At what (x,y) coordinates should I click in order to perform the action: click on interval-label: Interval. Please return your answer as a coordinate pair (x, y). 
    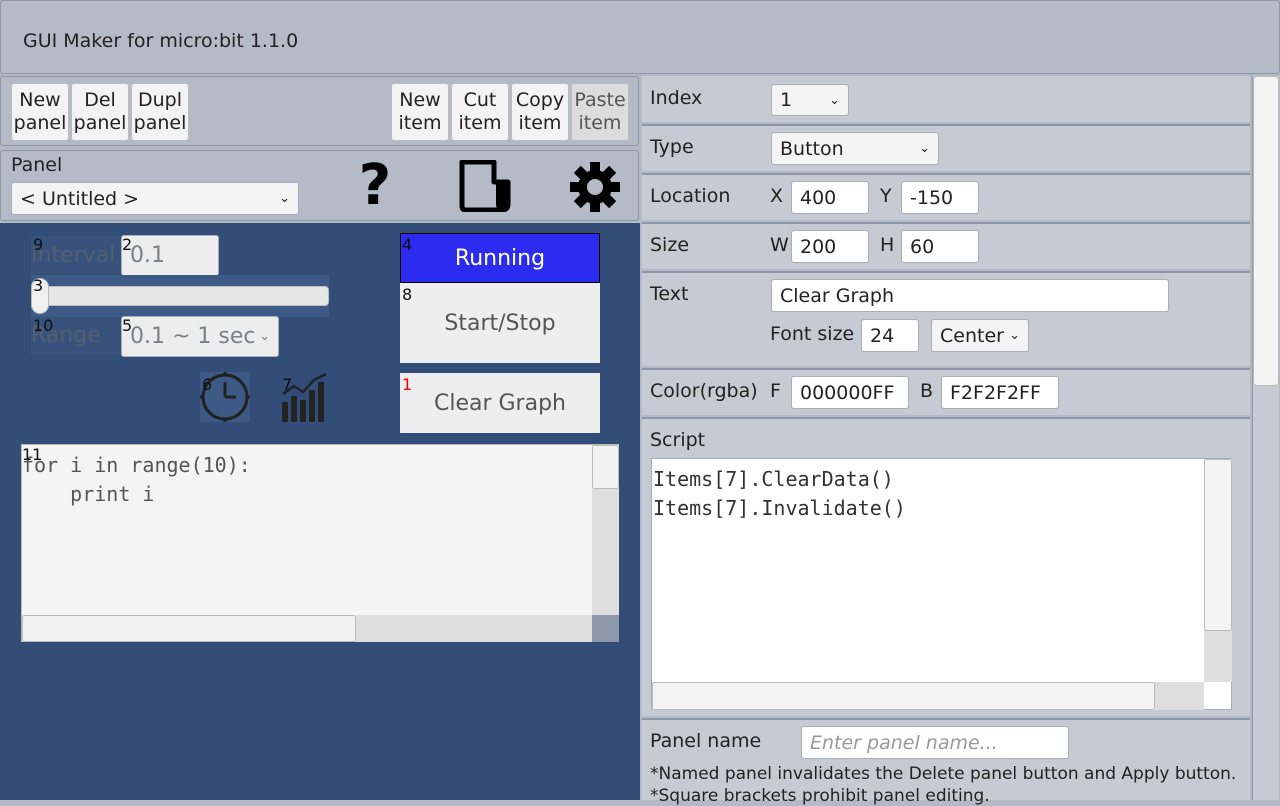
    Looking at the image, I should click on (73, 255).